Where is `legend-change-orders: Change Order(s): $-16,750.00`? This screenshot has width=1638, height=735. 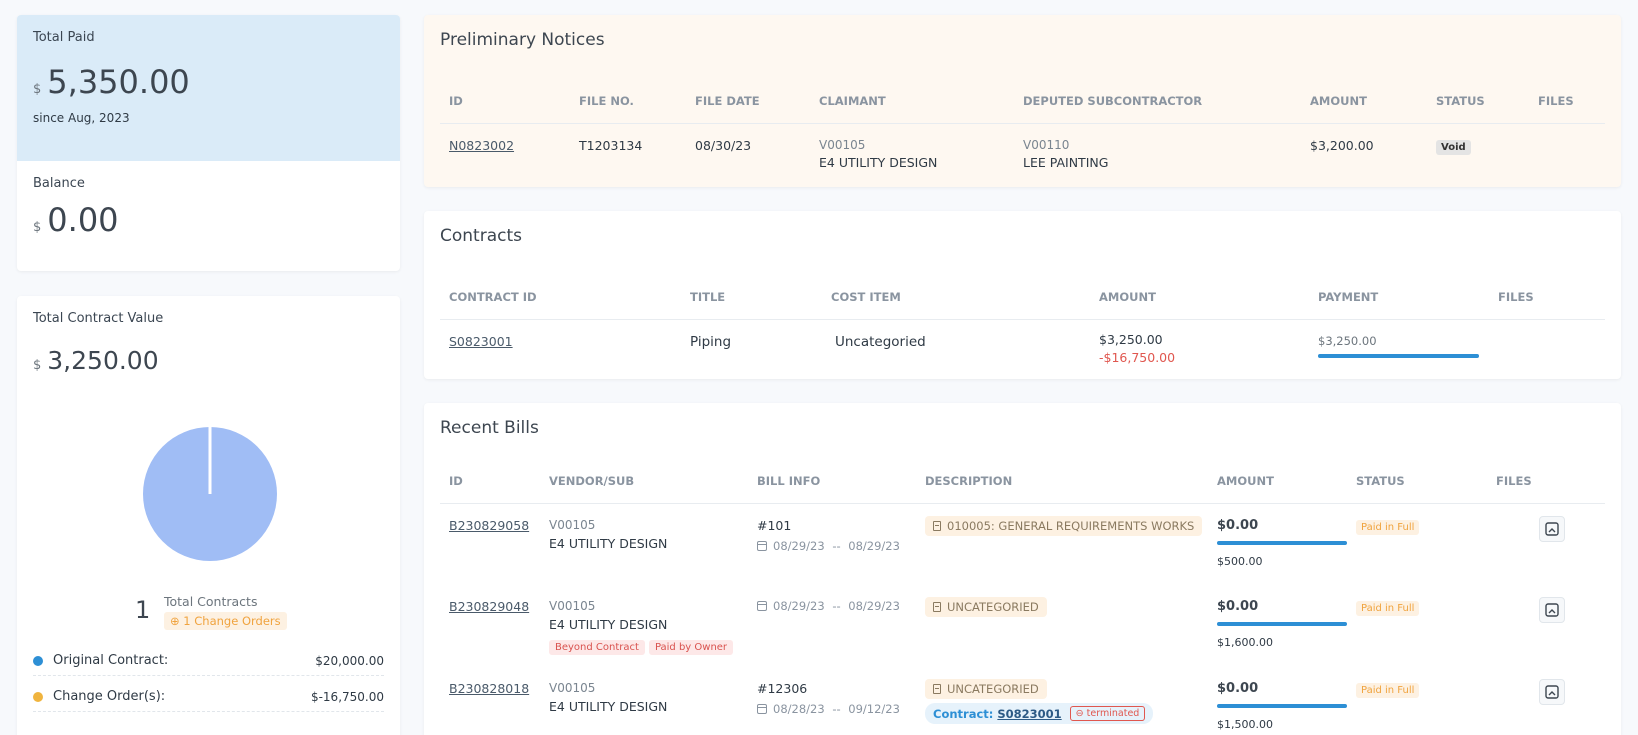 legend-change-orders: Change Order(s): $-16,750.00 is located at coordinates (208, 697).